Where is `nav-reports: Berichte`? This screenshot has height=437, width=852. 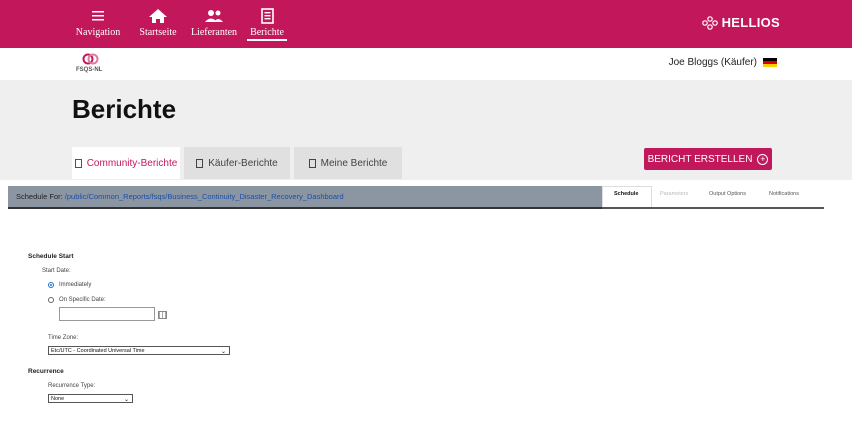 nav-reports: Berichte is located at coordinates (267, 24).